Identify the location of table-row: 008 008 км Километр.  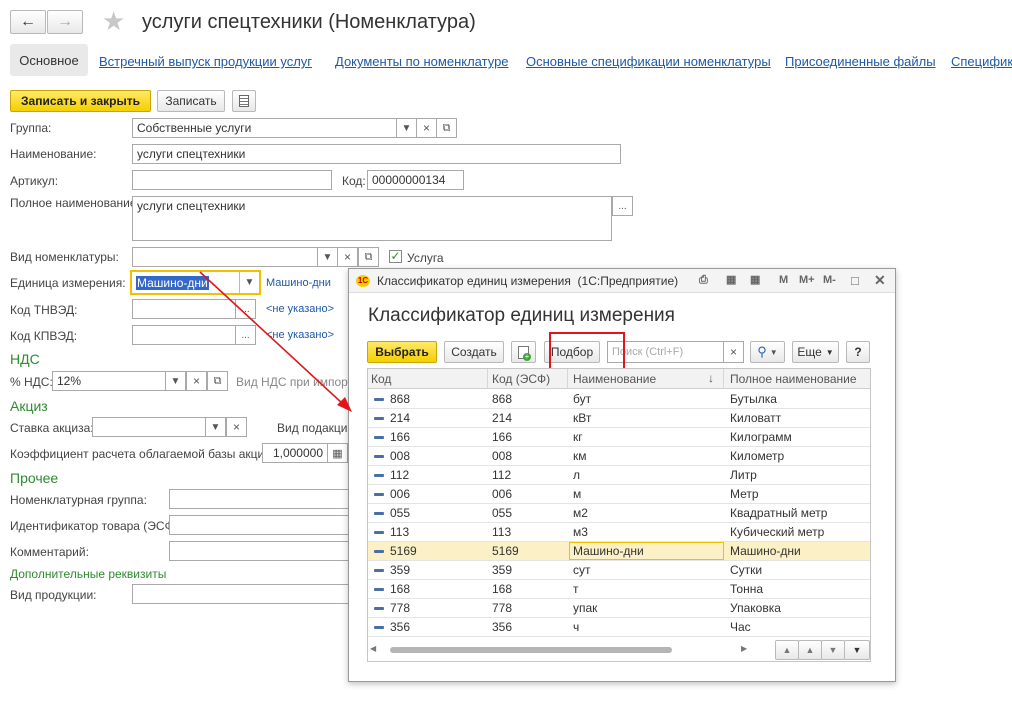
(619, 456).